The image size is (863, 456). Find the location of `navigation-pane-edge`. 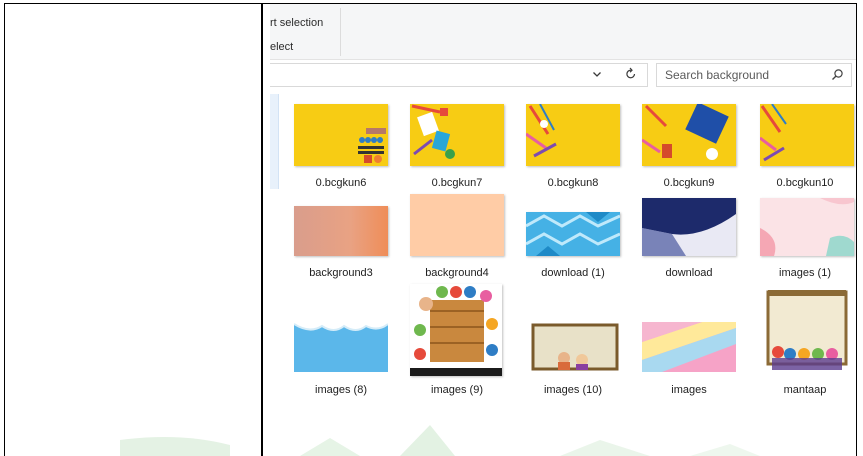

navigation-pane-edge is located at coordinates (274, 141).